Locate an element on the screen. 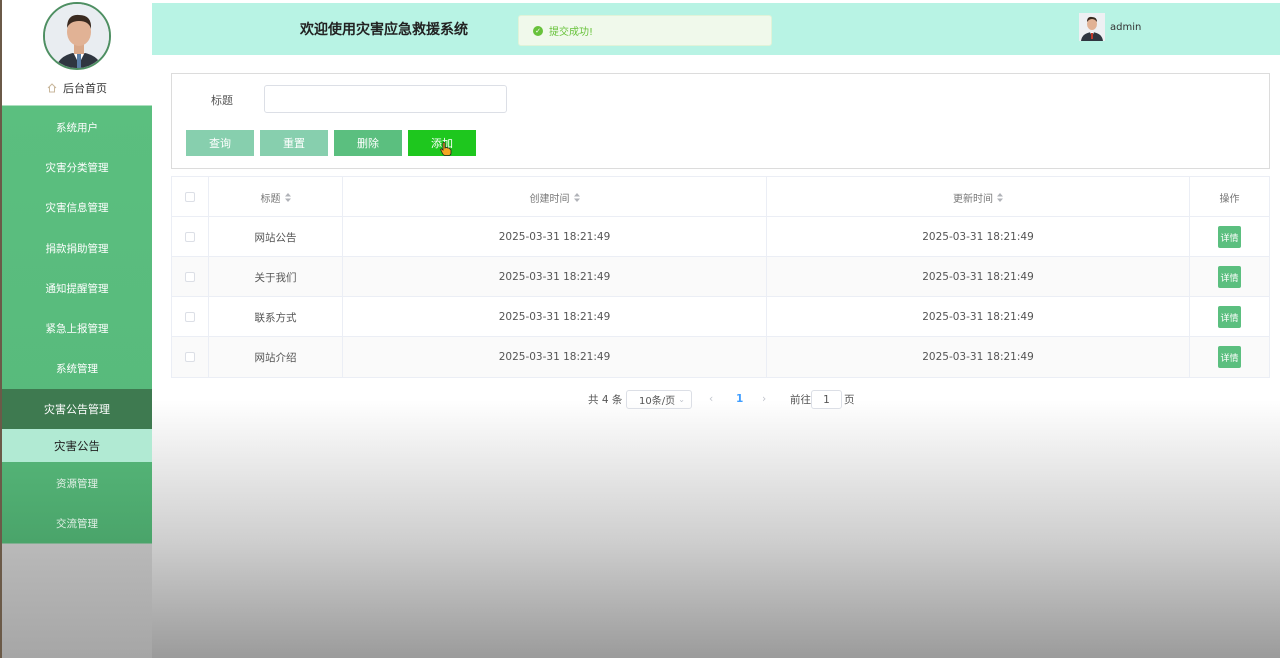  page-size-value: 10条/页 is located at coordinates (657, 401).